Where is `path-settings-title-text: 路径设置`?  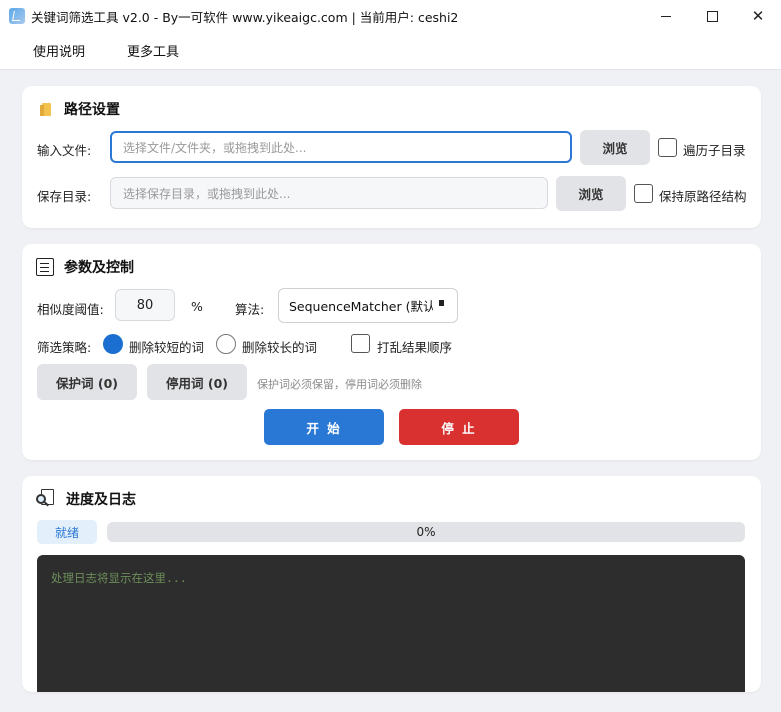 path-settings-title-text: 路径设置 is located at coordinates (92, 110).